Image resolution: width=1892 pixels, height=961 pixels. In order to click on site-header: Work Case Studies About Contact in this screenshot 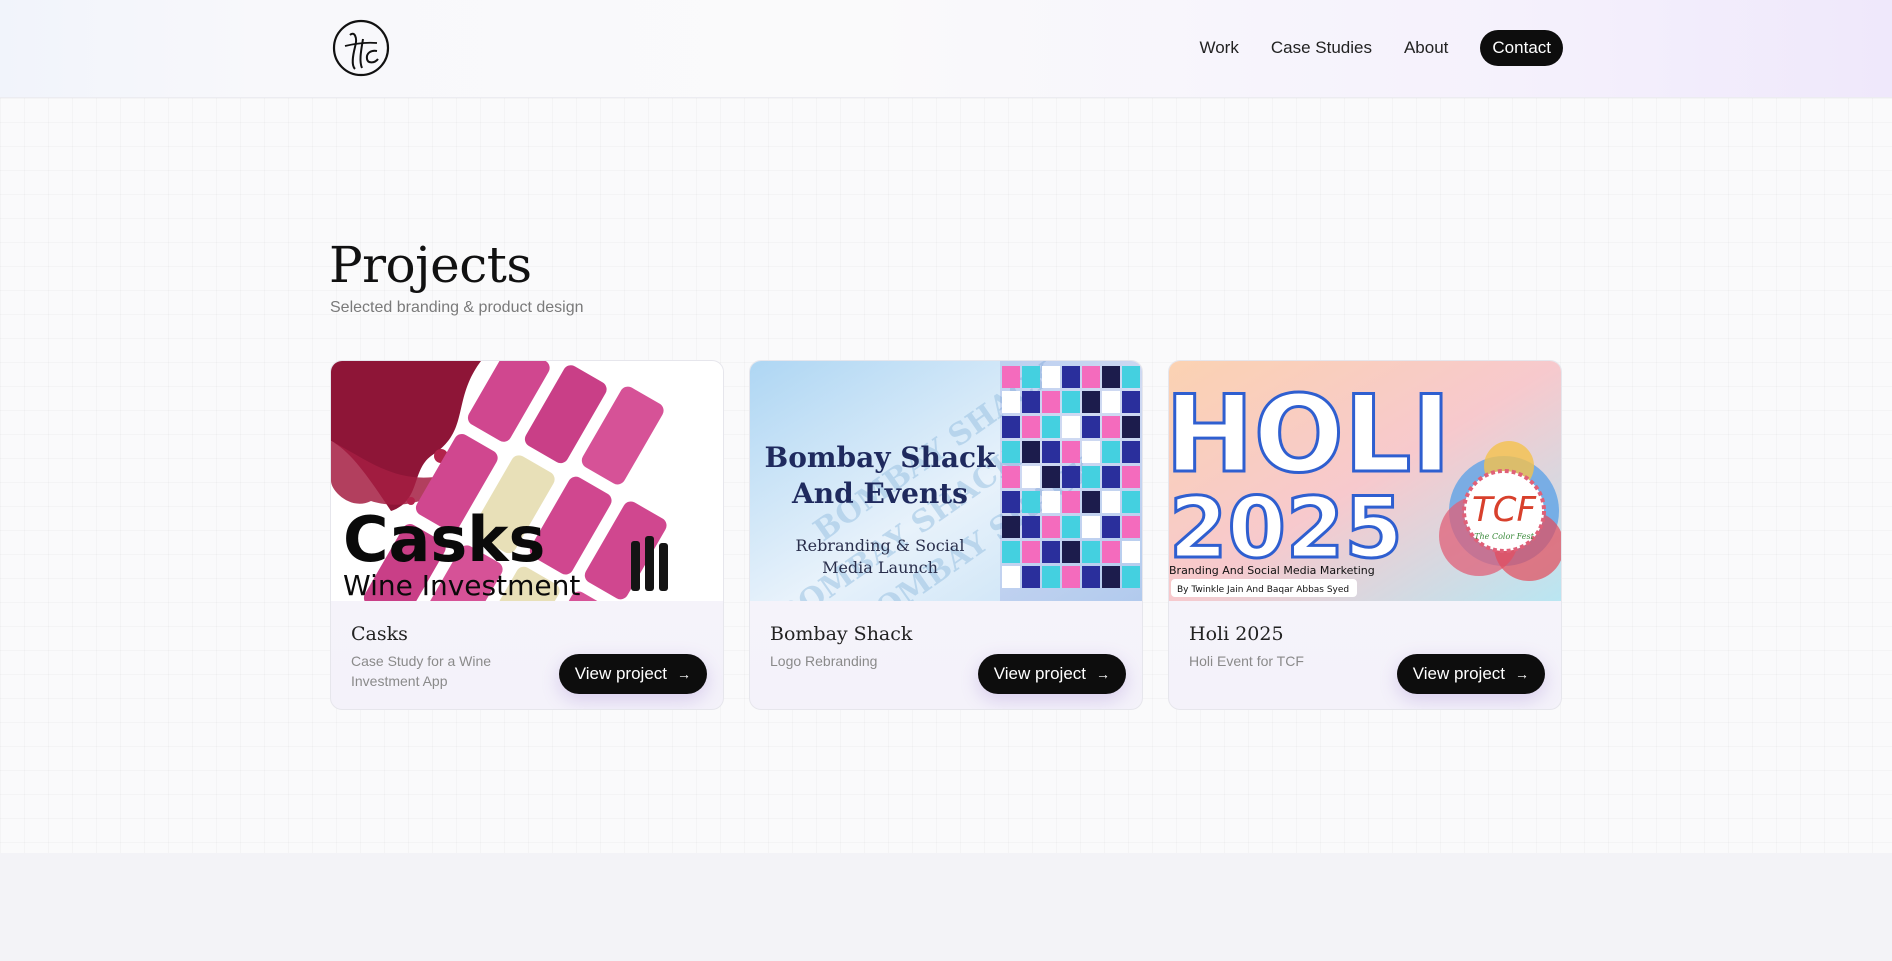, I will do `click(946, 49)`.